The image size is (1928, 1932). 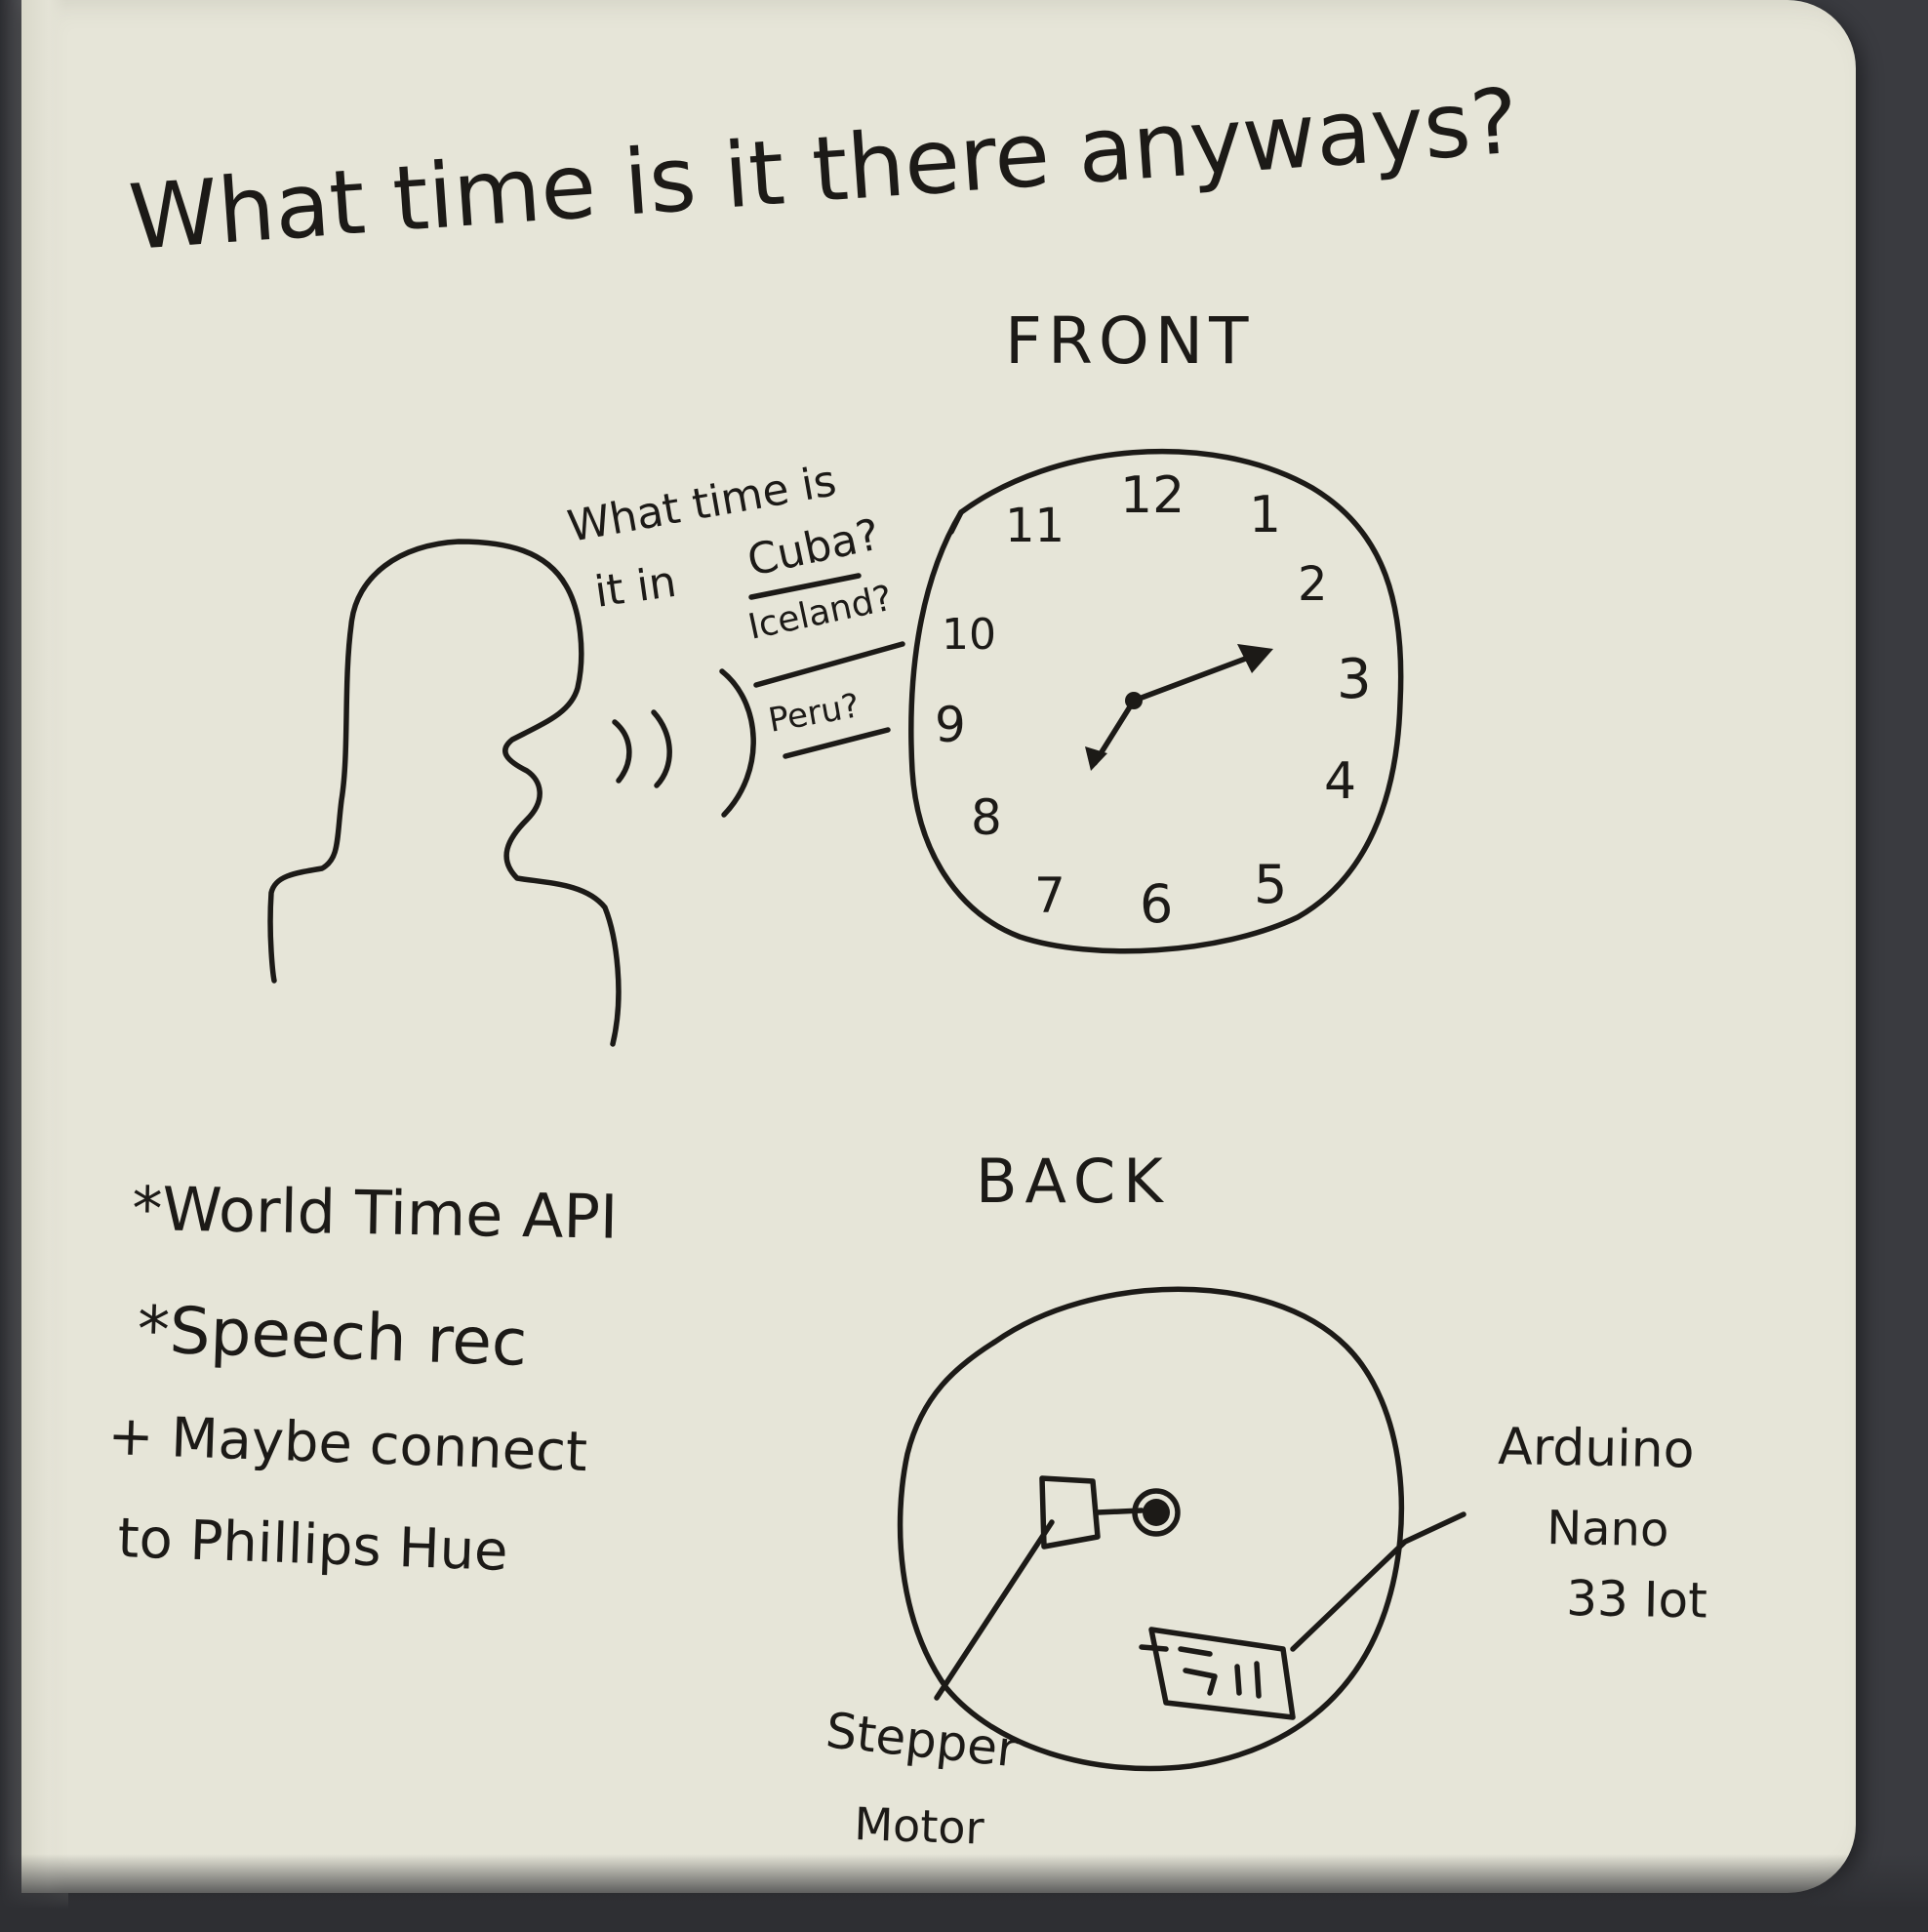 What do you see at coordinates (919, 1826) in the screenshot?
I see `stepper-label-line-2: Motor` at bounding box center [919, 1826].